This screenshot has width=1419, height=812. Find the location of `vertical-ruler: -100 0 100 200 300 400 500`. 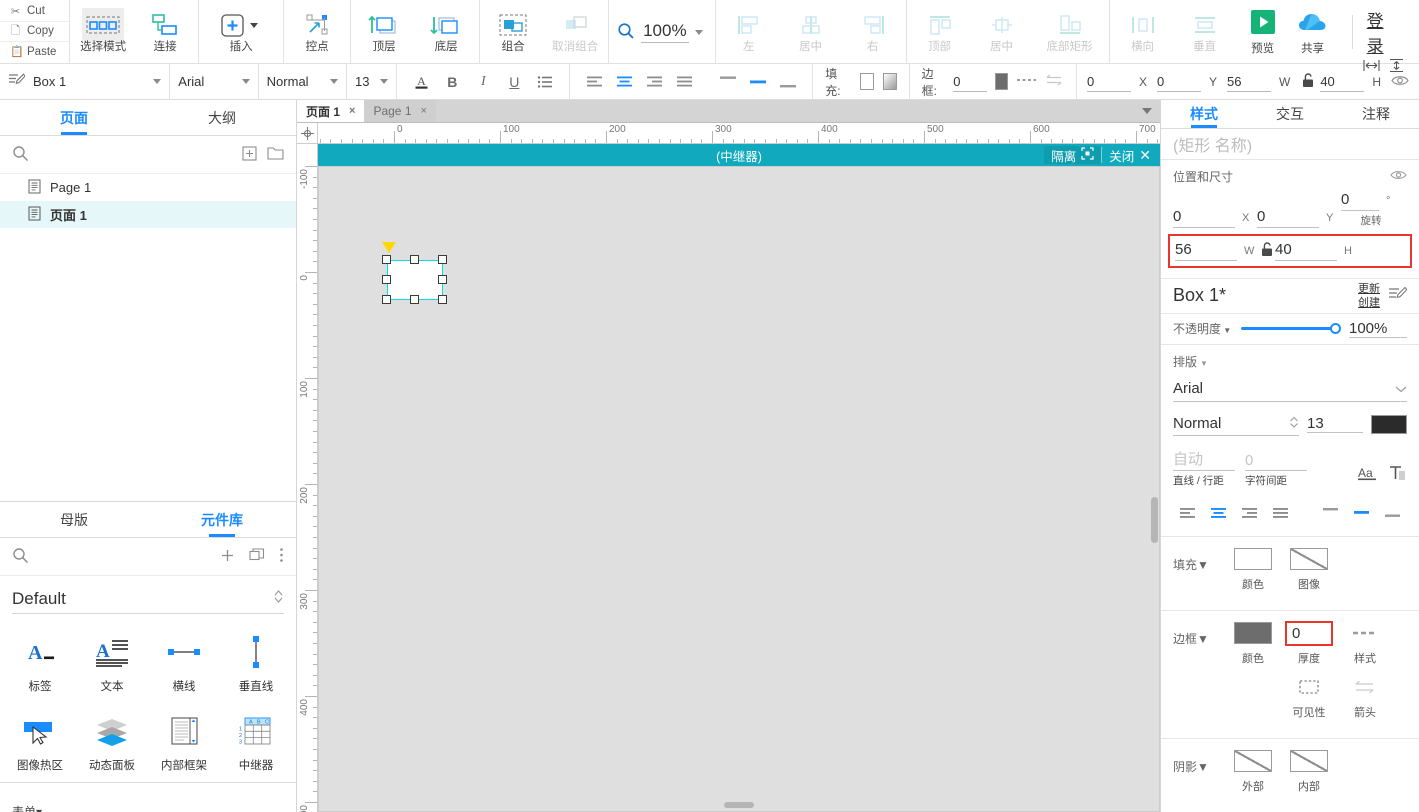

vertical-ruler: -100 0 100 200 300 400 500 is located at coordinates (307, 467).